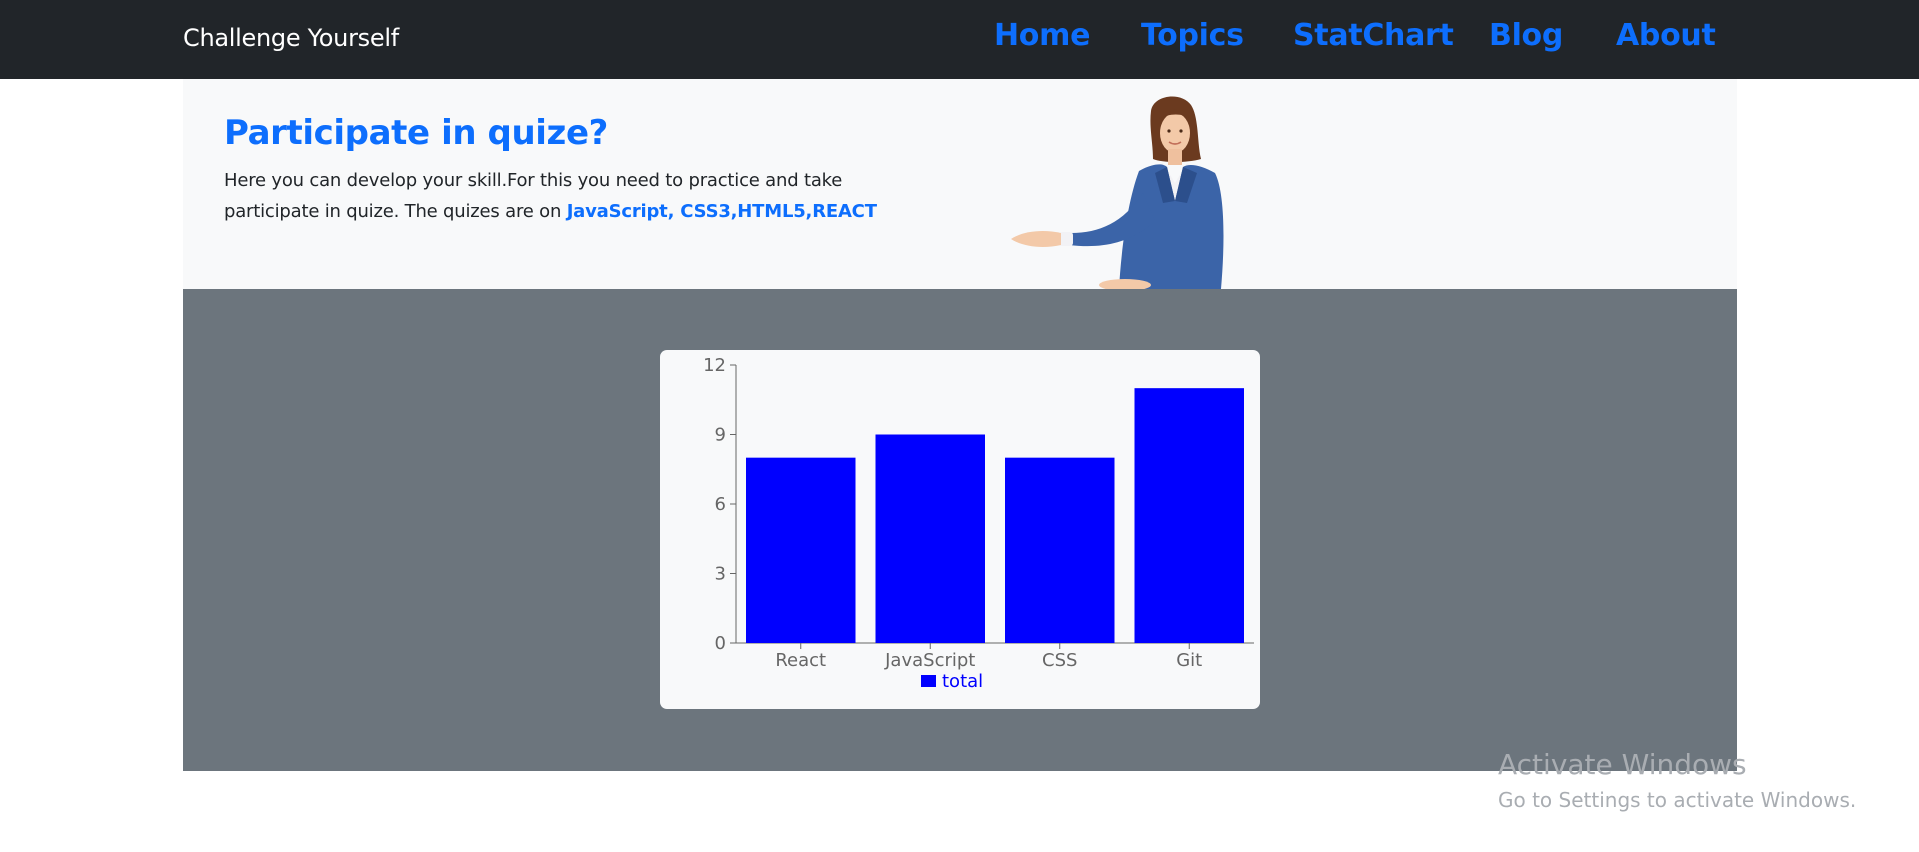  I want to click on y-tick-label: 0, so click(720, 643).